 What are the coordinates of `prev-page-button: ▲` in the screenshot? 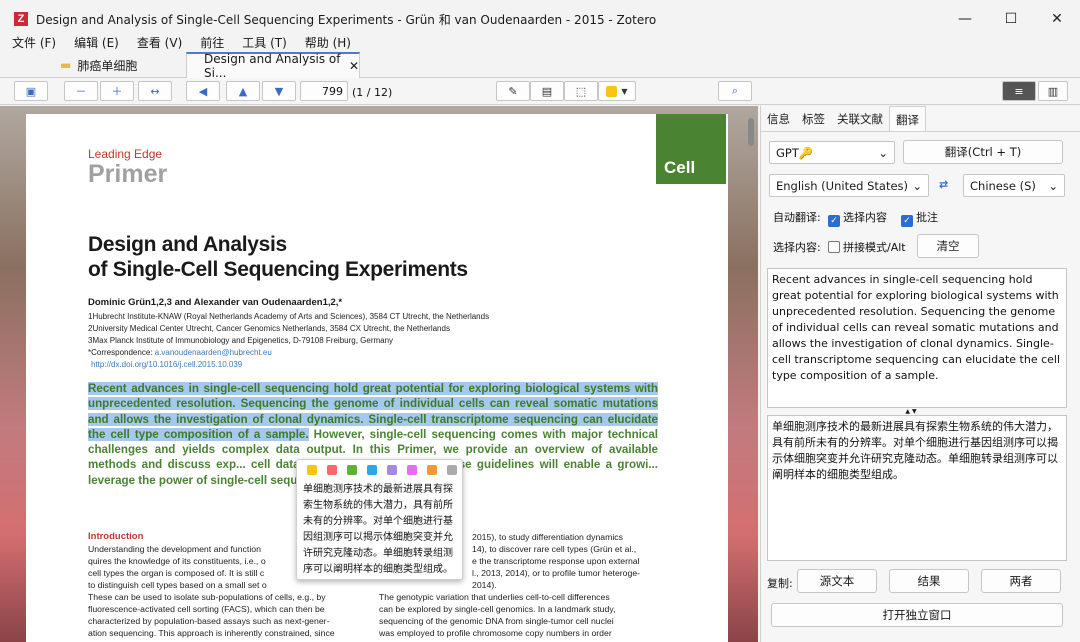 It's located at (243, 91).